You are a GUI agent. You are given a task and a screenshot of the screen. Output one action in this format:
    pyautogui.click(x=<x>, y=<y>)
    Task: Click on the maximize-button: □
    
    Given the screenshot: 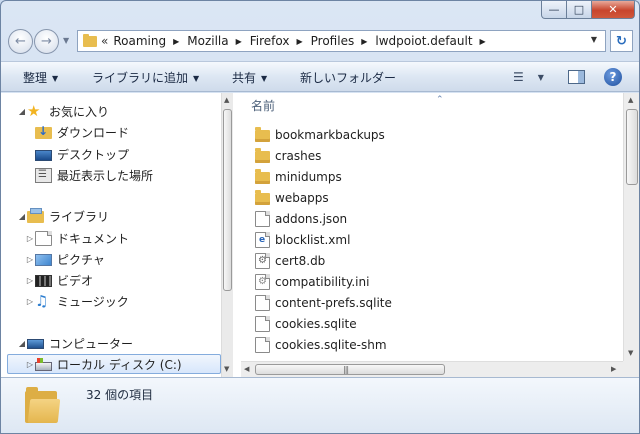 What is the action you would take?
    pyautogui.click(x=579, y=10)
    